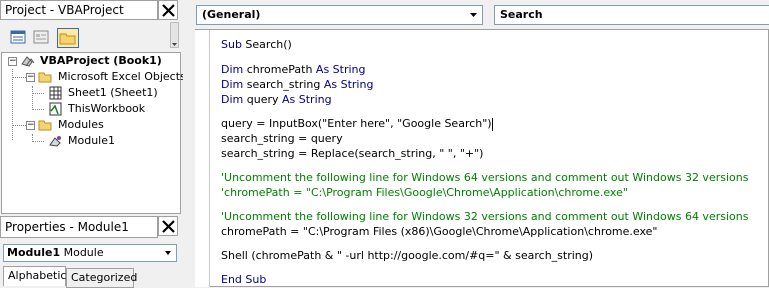  What do you see at coordinates (79, 227) in the screenshot?
I see `properties-panel-title: Properties - Module1` at bounding box center [79, 227].